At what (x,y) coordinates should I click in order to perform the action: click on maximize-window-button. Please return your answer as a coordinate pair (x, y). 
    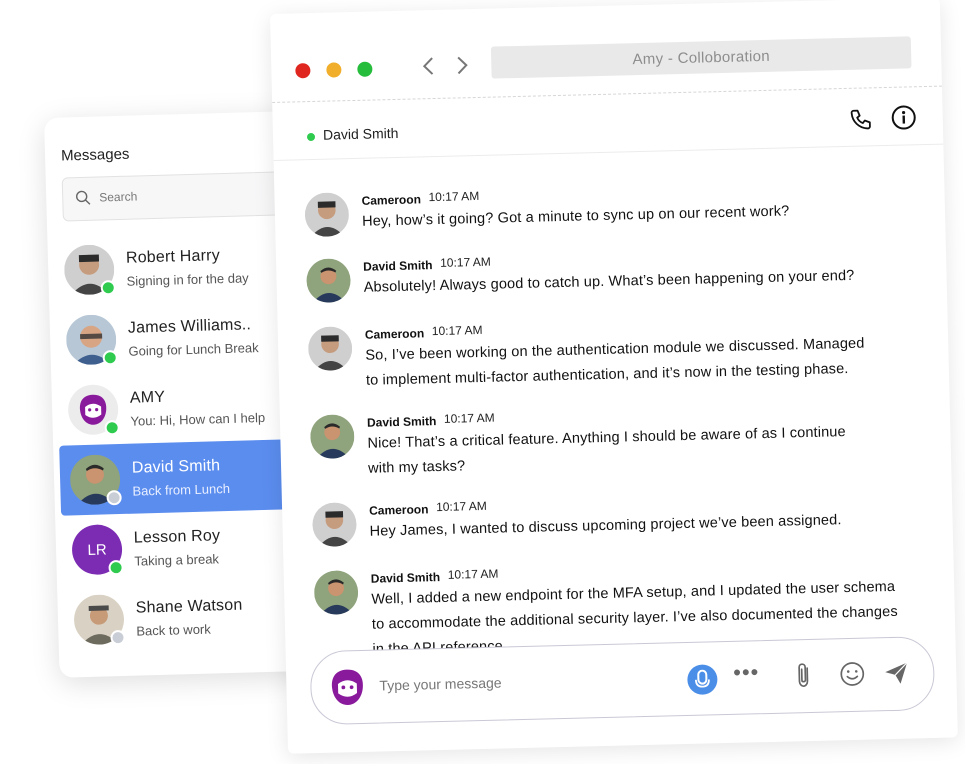
    Looking at the image, I should click on (365, 69).